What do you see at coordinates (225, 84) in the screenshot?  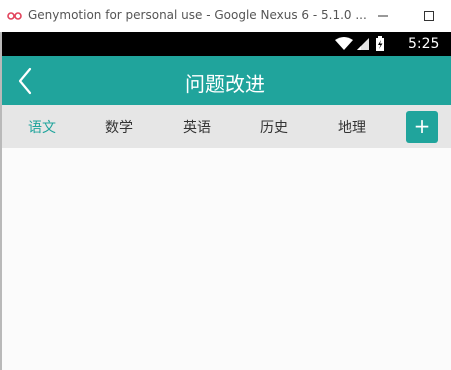 I see `page-title: 问题改进` at bounding box center [225, 84].